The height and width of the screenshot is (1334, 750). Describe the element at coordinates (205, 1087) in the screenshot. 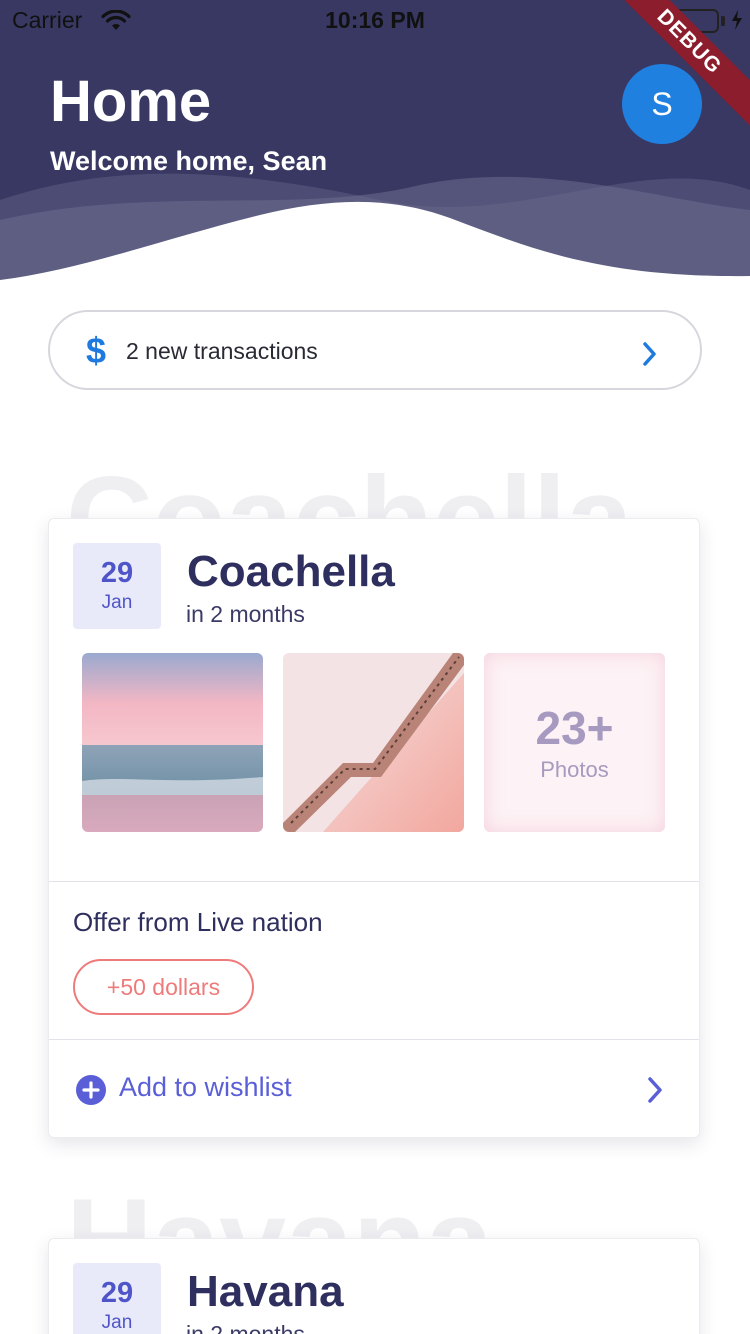

I see `add-to-wishlist-button: Add to wishlist` at that location.